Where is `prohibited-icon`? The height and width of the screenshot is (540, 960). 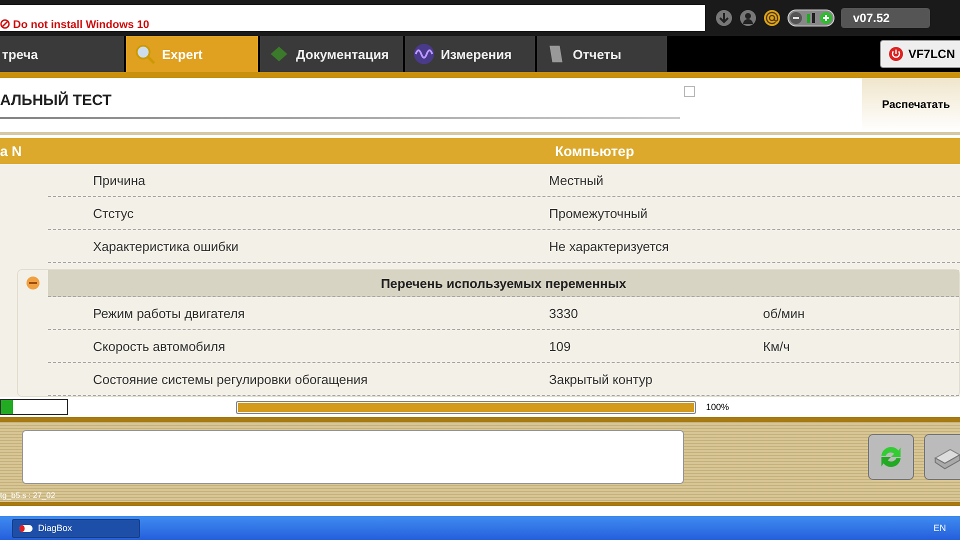 prohibited-icon is located at coordinates (5, 24).